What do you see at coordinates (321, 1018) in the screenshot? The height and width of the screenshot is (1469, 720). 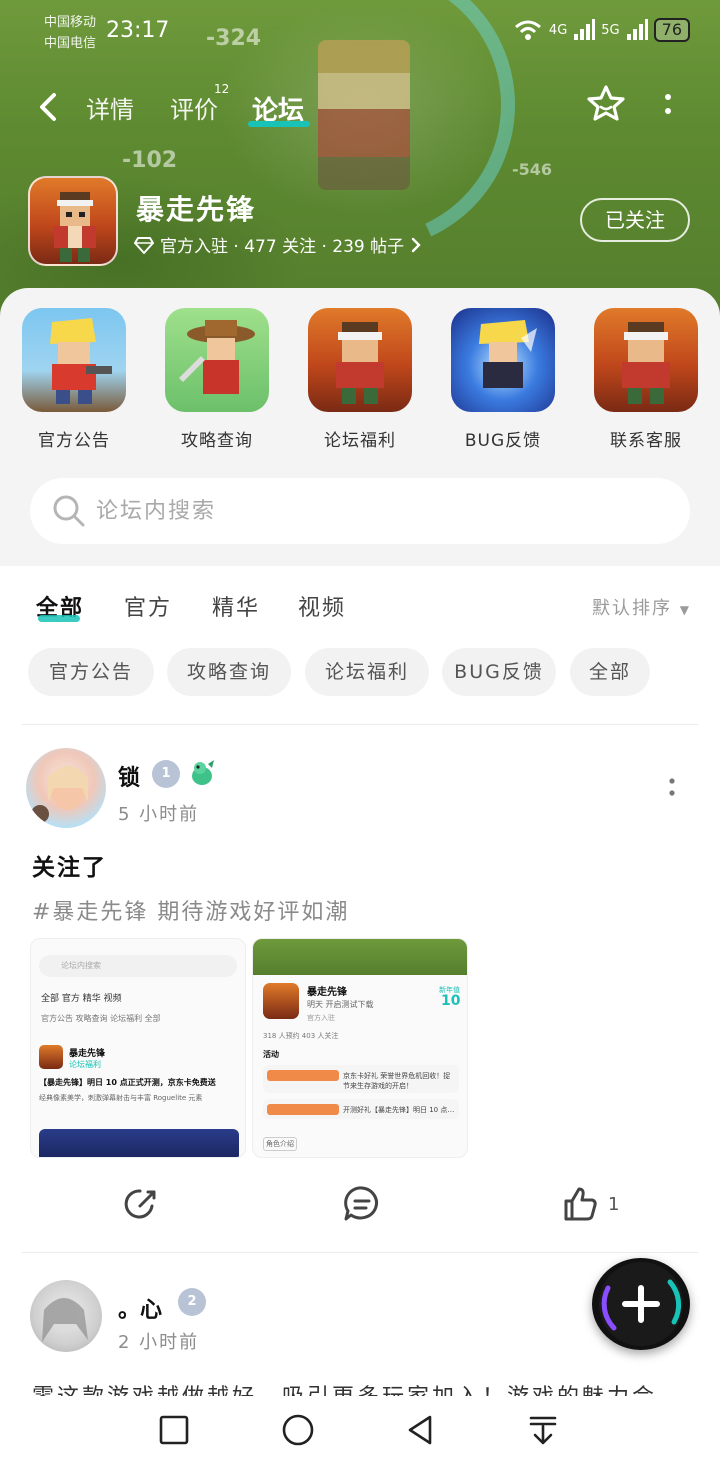 I see `thumb-official: 官方入驻` at bounding box center [321, 1018].